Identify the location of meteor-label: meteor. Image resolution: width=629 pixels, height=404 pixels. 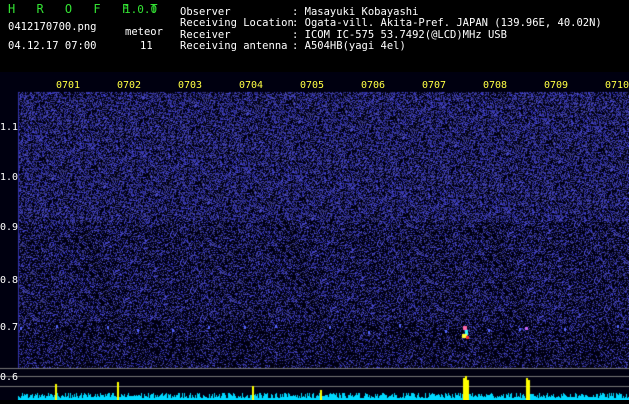
(144, 32).